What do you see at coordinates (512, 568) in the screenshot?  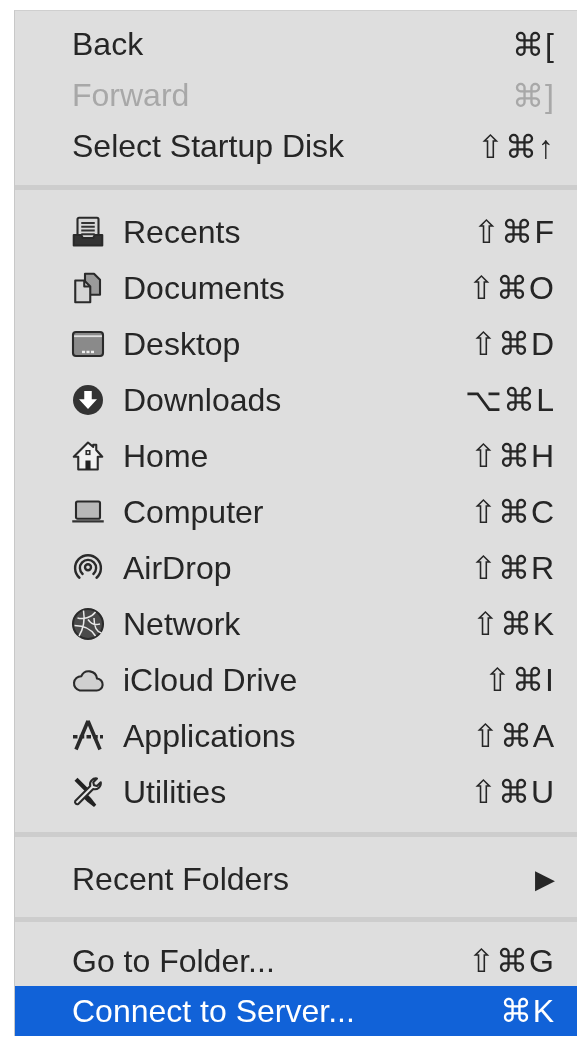 I see `keyboard-shortcut: ⇧⌘R` at bounding box center [512, 568].